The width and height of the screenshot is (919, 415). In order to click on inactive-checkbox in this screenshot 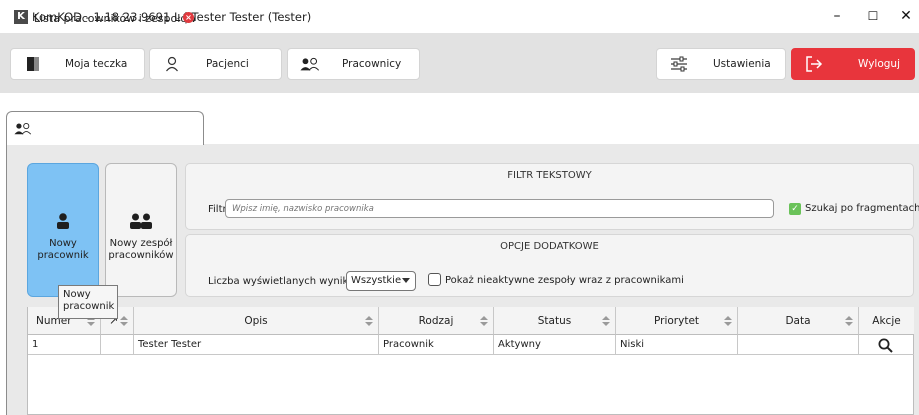, I will do `click(434, 279)`.